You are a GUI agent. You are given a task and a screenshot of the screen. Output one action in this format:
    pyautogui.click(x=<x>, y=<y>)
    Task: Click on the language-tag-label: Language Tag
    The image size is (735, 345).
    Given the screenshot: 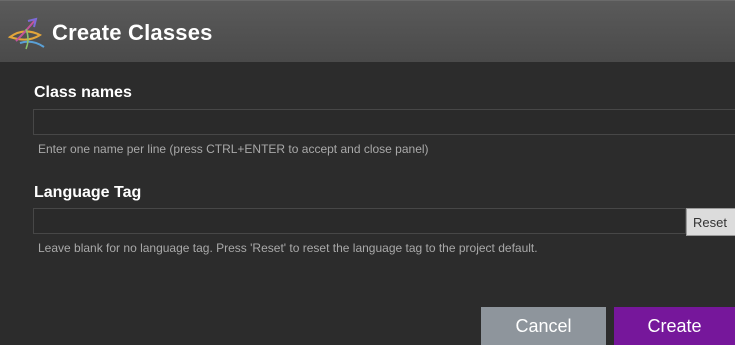 What is the action you would take?
    pyautogui.click(x=88, y=192)
    